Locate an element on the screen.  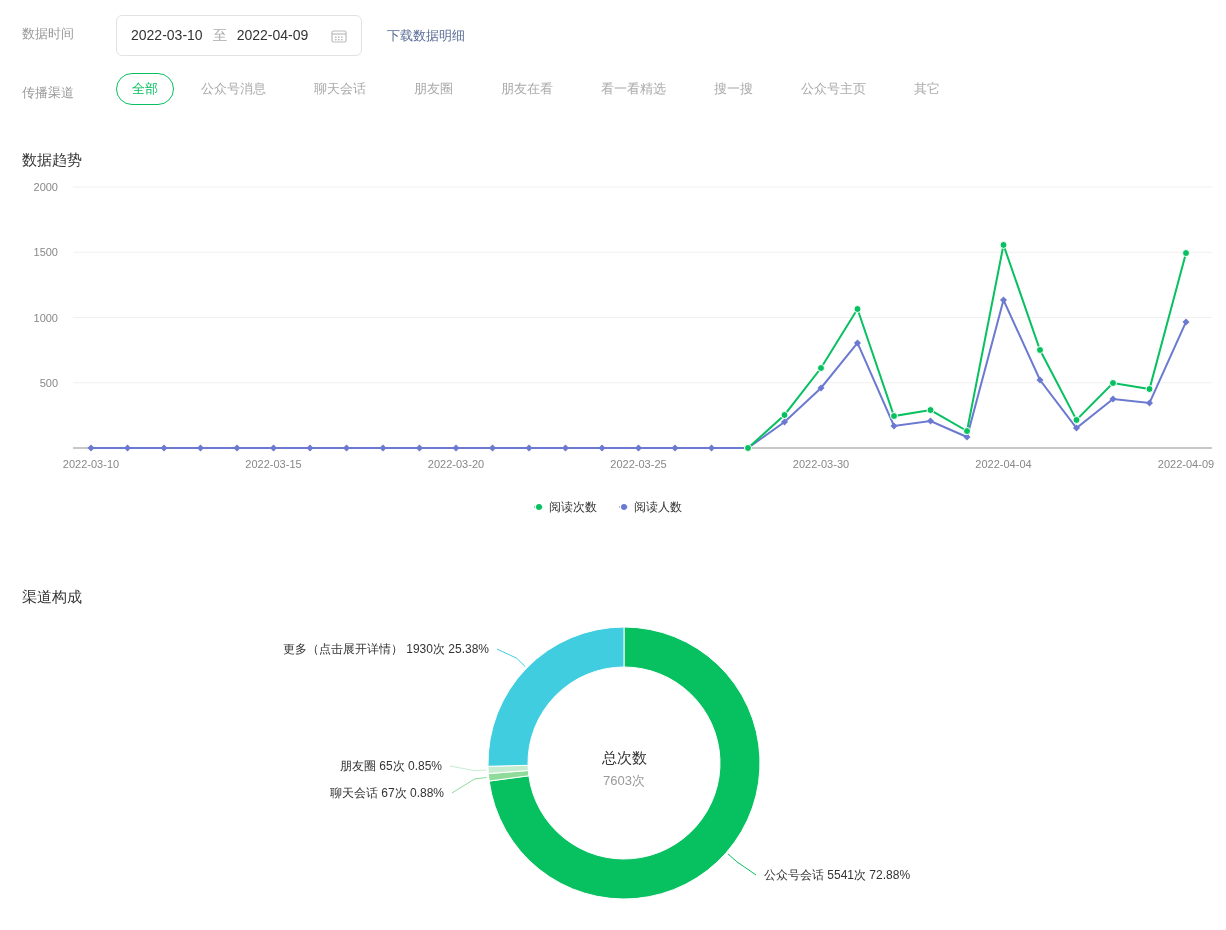
field-label: 数据时间 is located at coordinates (48, 34).